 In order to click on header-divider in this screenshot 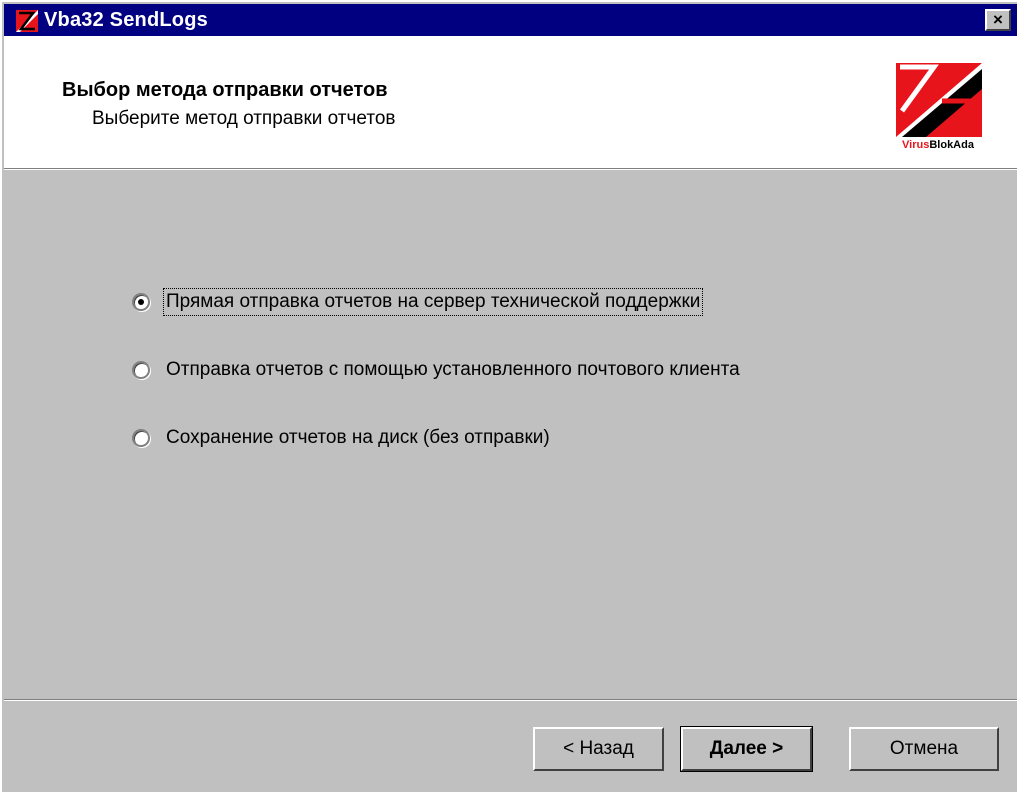, I will do `click(510, 169)`.